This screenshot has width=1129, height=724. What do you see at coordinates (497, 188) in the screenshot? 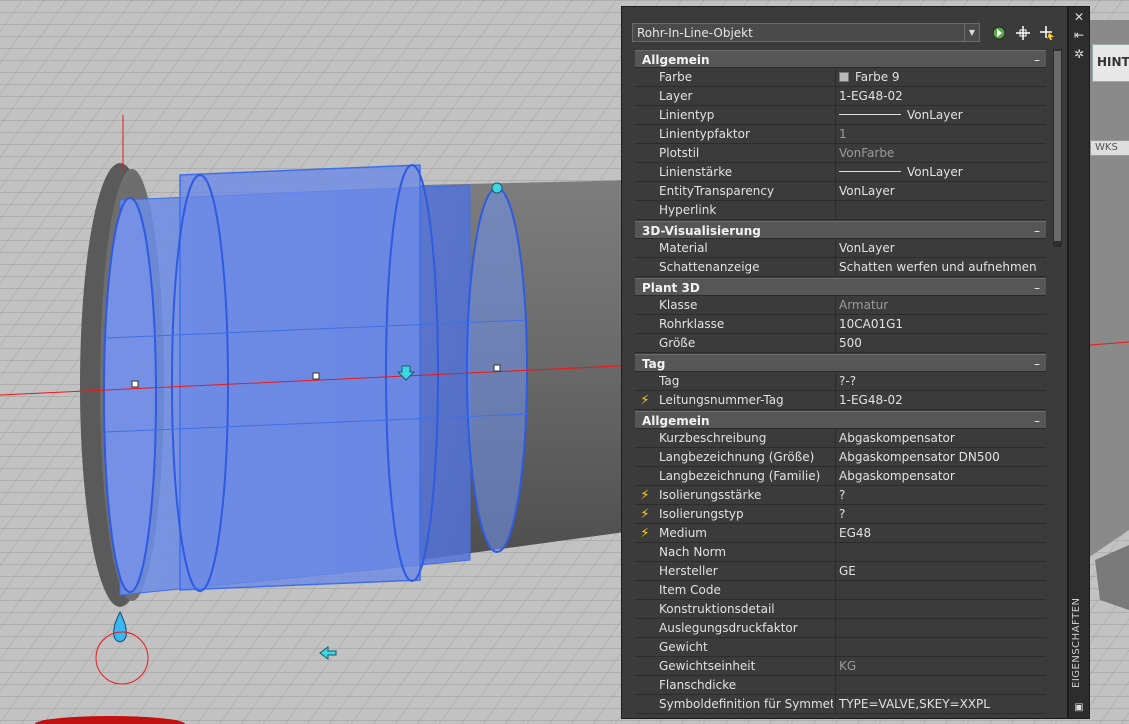
I see `grip-circle` at bounding box center [497, 188].